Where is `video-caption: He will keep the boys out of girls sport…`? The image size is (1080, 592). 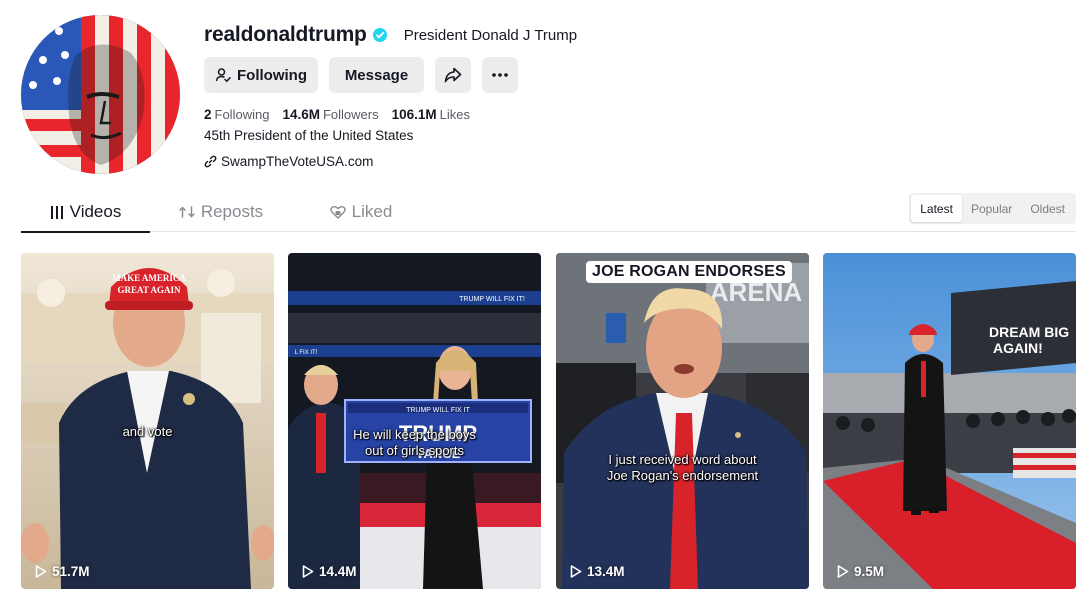 video-caption: He will keep the boys out of girls sport… is located at coordinates (414, 443).